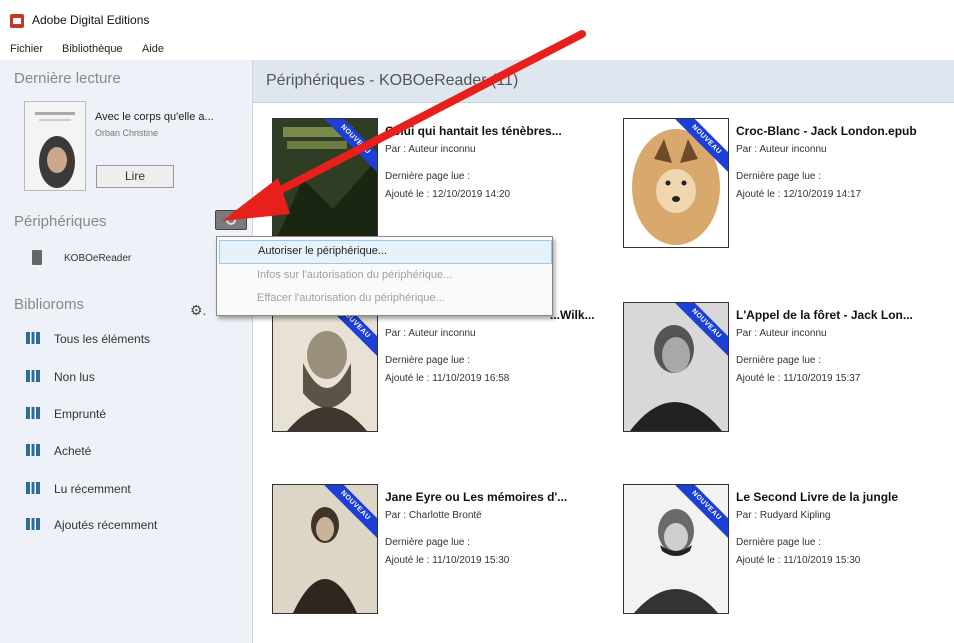  I want to click on sidebar-item-recently-added: Ajoutés récemment, so click(130, 526).